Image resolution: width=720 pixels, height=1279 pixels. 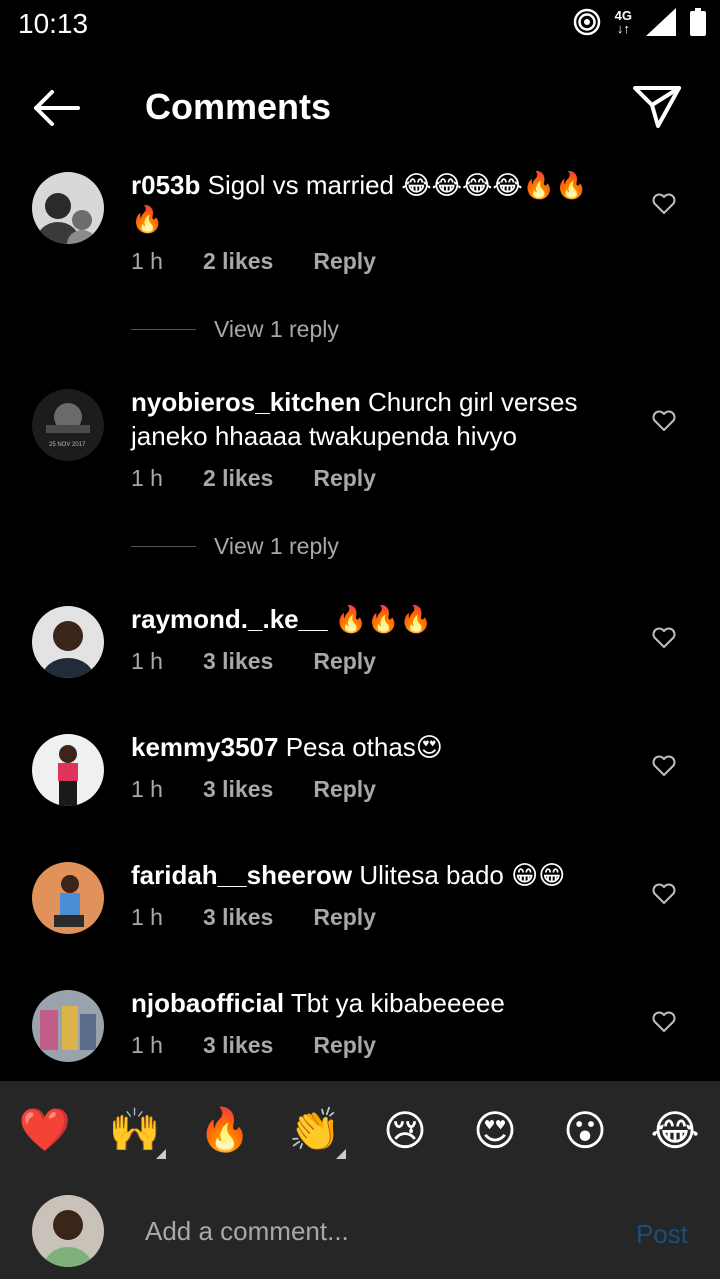 What do you see at coordinates (238, 106) in the screenshot?
I see `page-title: Comments` at bounding box center [238, 106].